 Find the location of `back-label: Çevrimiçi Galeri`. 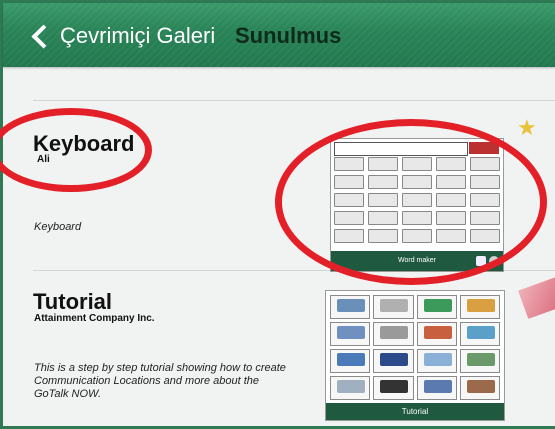

back-label: Çevrimiçi Galeri is located at coordinates (138, 35).